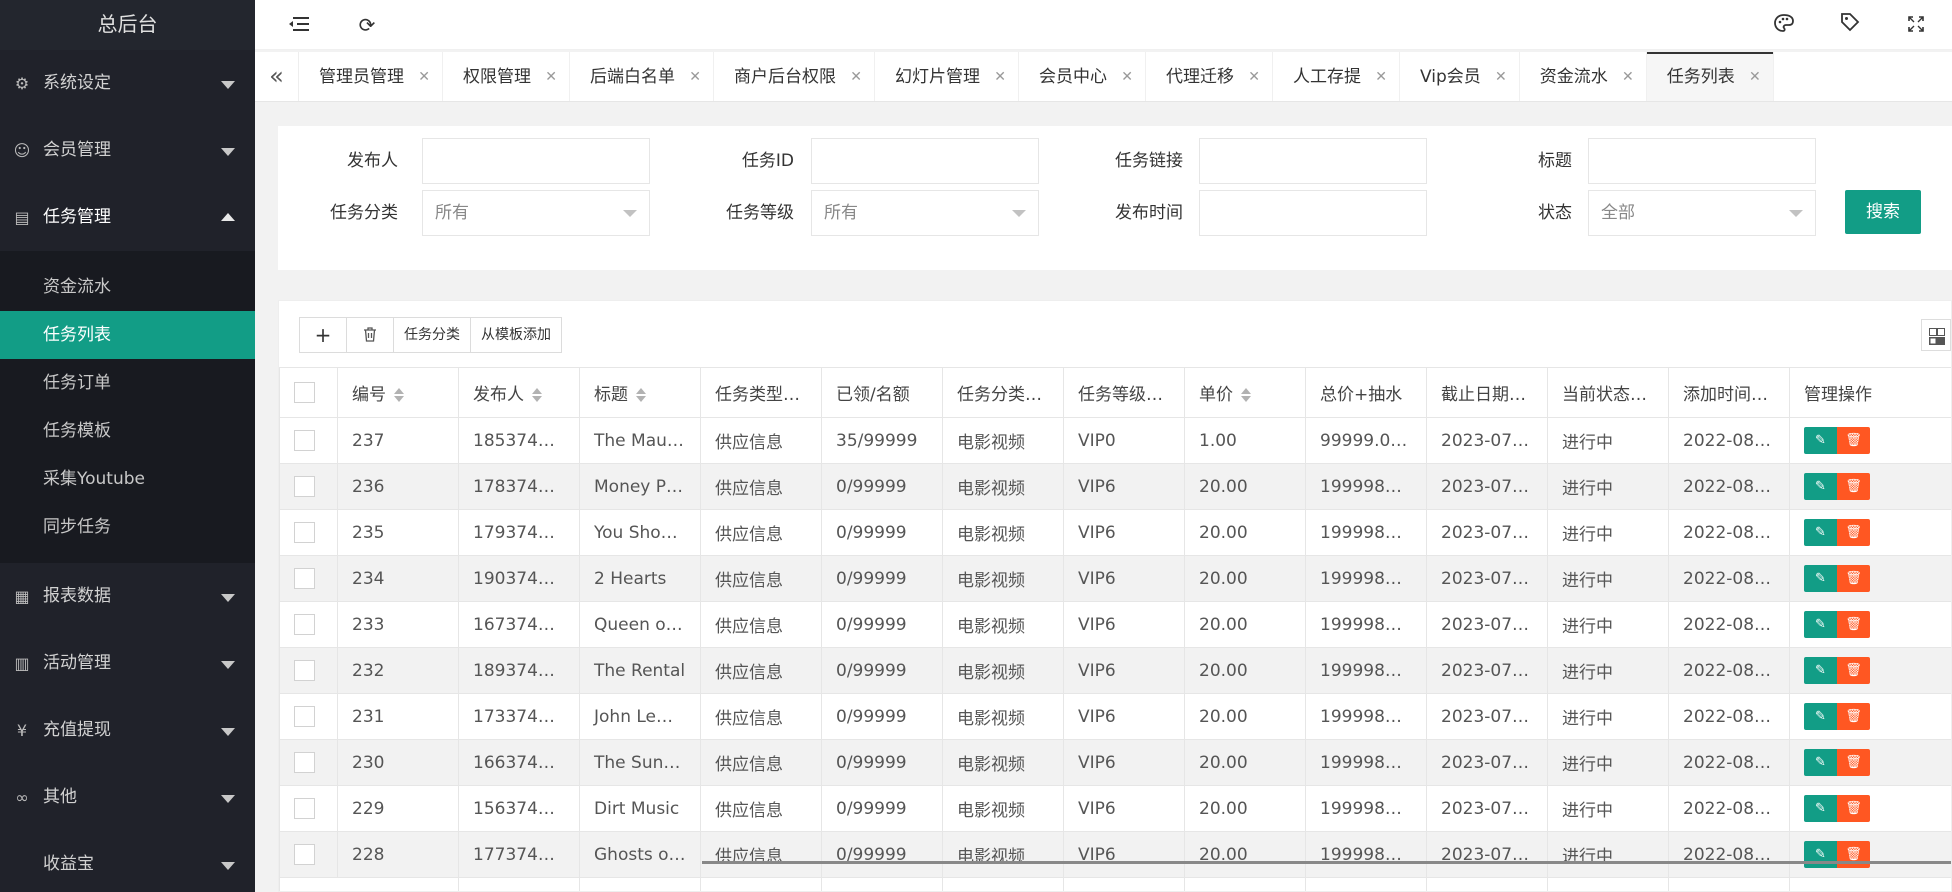  I want to click on publisher-input, so click(536, 161).